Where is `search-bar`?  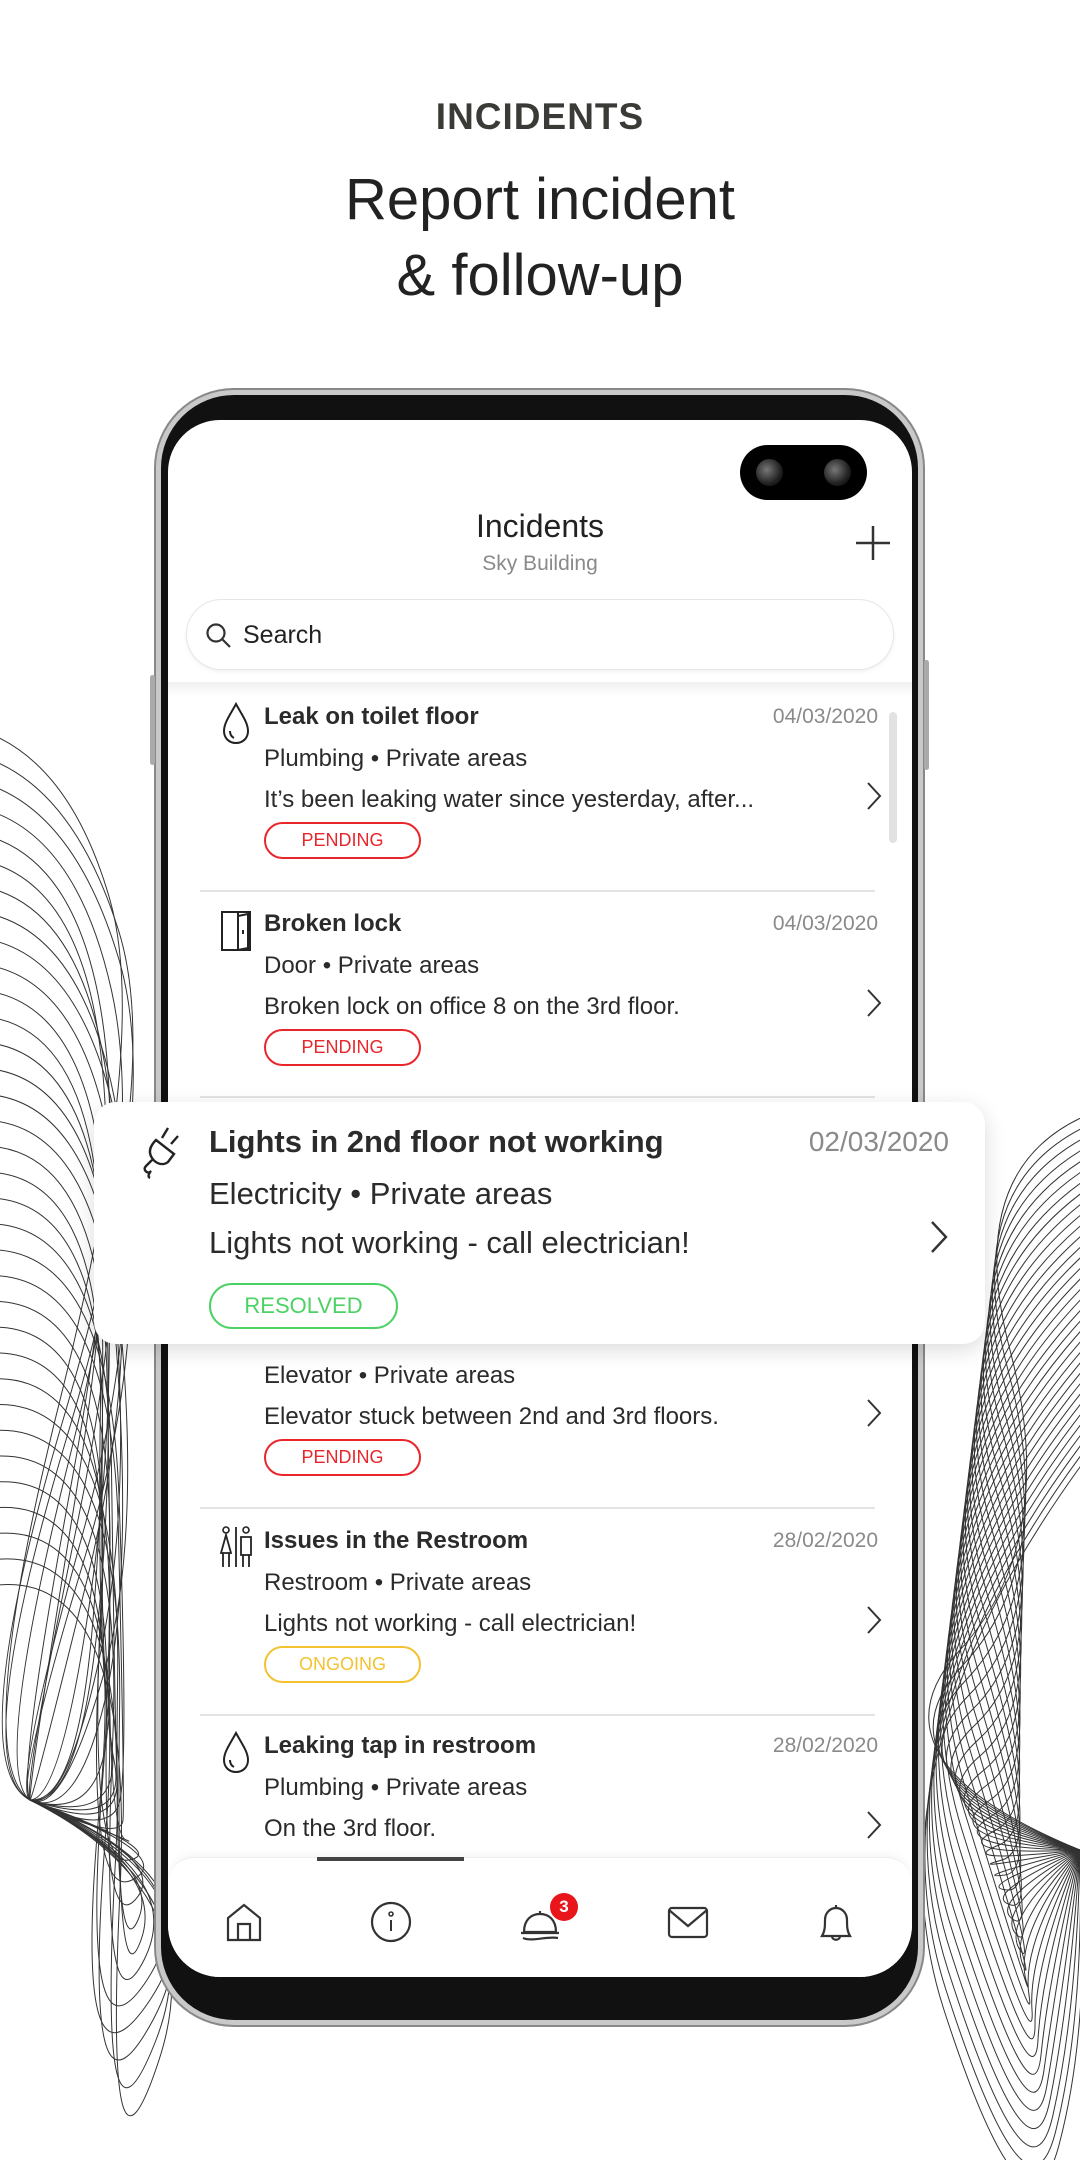 search-bar is located at coordinates (540, 634).